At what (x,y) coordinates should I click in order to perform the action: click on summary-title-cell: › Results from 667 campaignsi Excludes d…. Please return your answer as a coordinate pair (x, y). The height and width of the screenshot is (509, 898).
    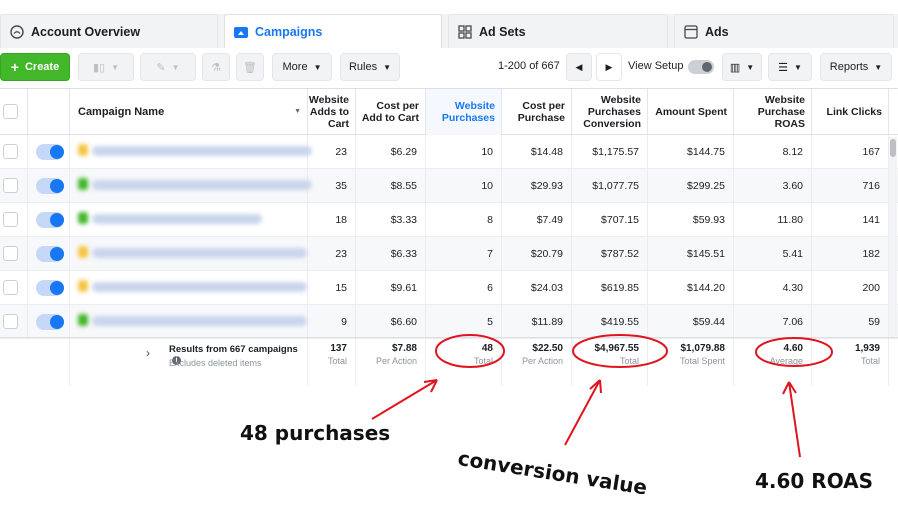
    Looking at the image, I should click on (189, 362).